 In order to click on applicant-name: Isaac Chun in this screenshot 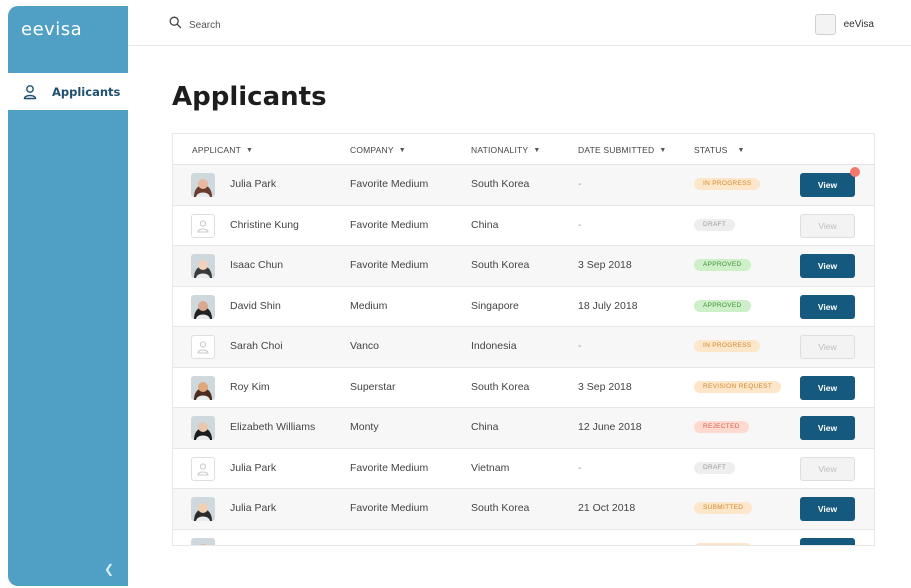, I will do `click(257, 265)`.